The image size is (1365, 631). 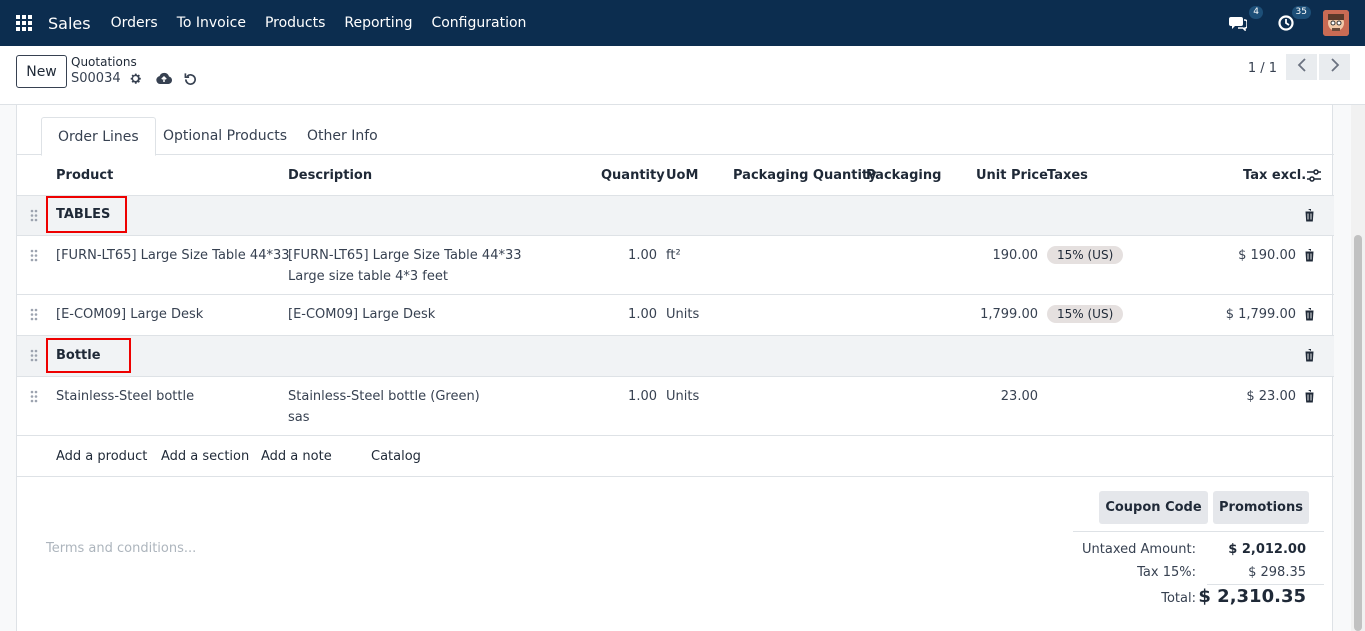 I want to click on record-title-line: S00034, so click(x=134, y=78).